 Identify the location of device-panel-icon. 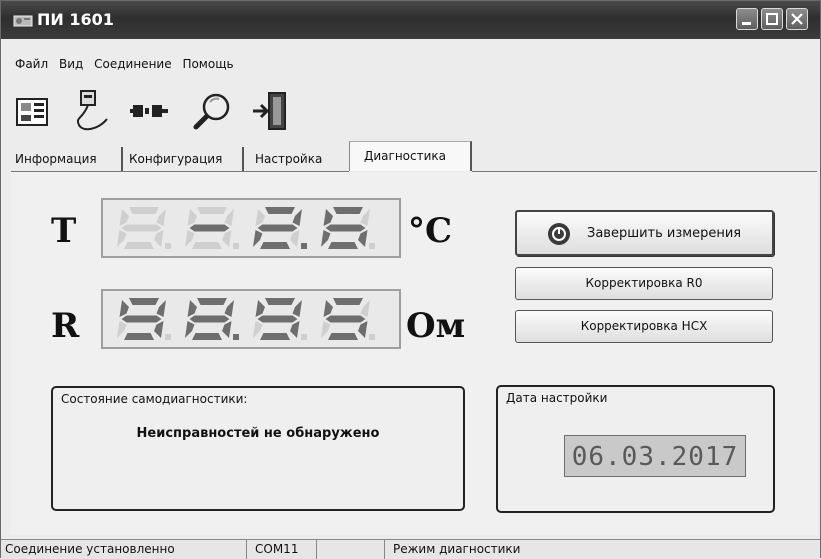
(35, 111).